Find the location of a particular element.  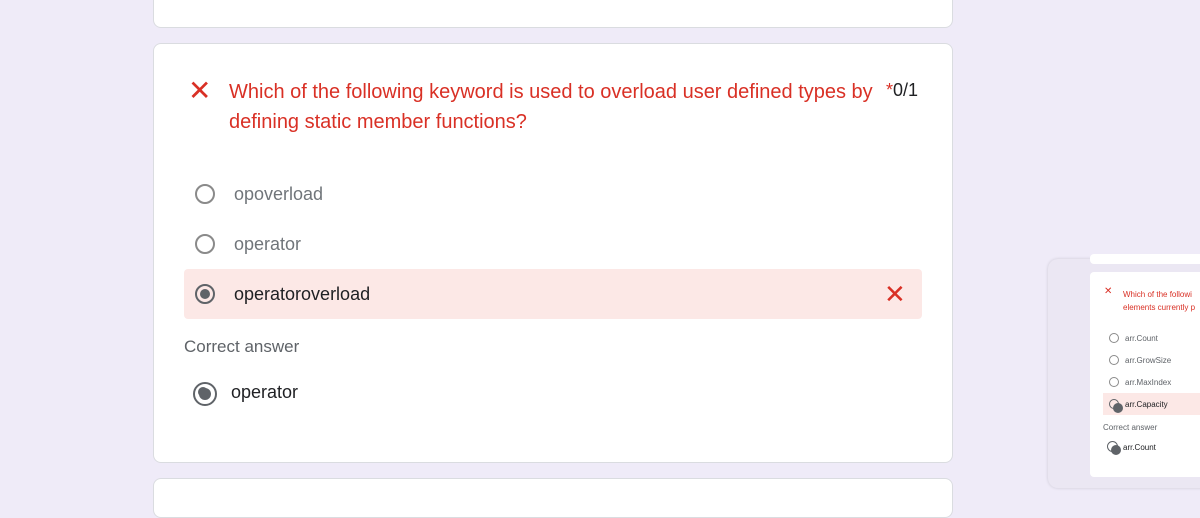

option-radio-opoverload is located at coordinates (205, 194).